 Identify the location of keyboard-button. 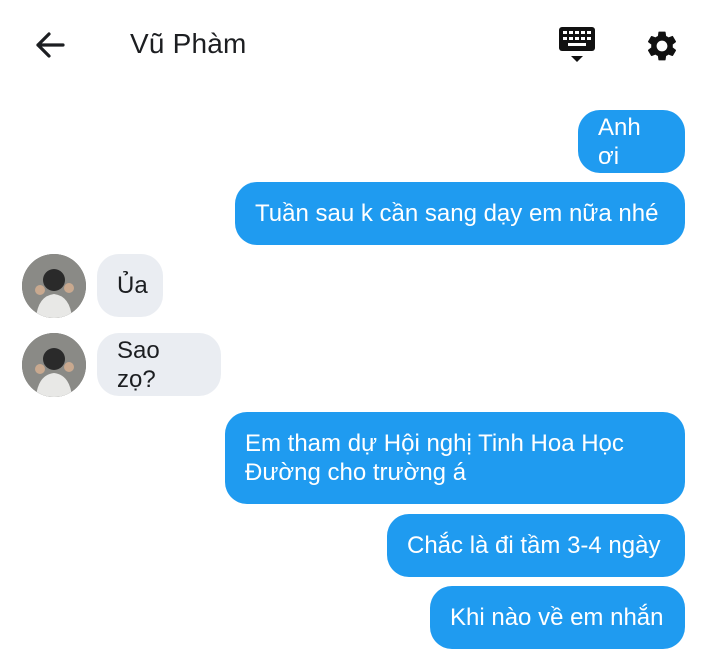
(577, 47).